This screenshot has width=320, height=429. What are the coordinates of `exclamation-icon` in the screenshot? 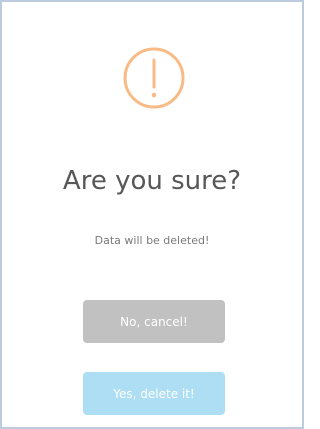 It's located at (154, 78).